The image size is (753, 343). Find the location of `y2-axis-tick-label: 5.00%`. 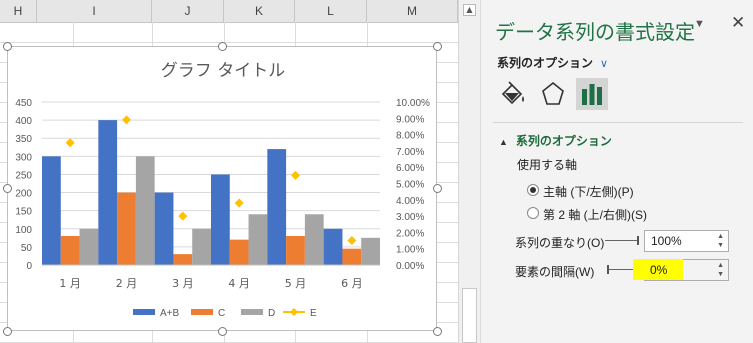

y2-axis-tick-label: 5.00% is located at coordinates (410, 185).